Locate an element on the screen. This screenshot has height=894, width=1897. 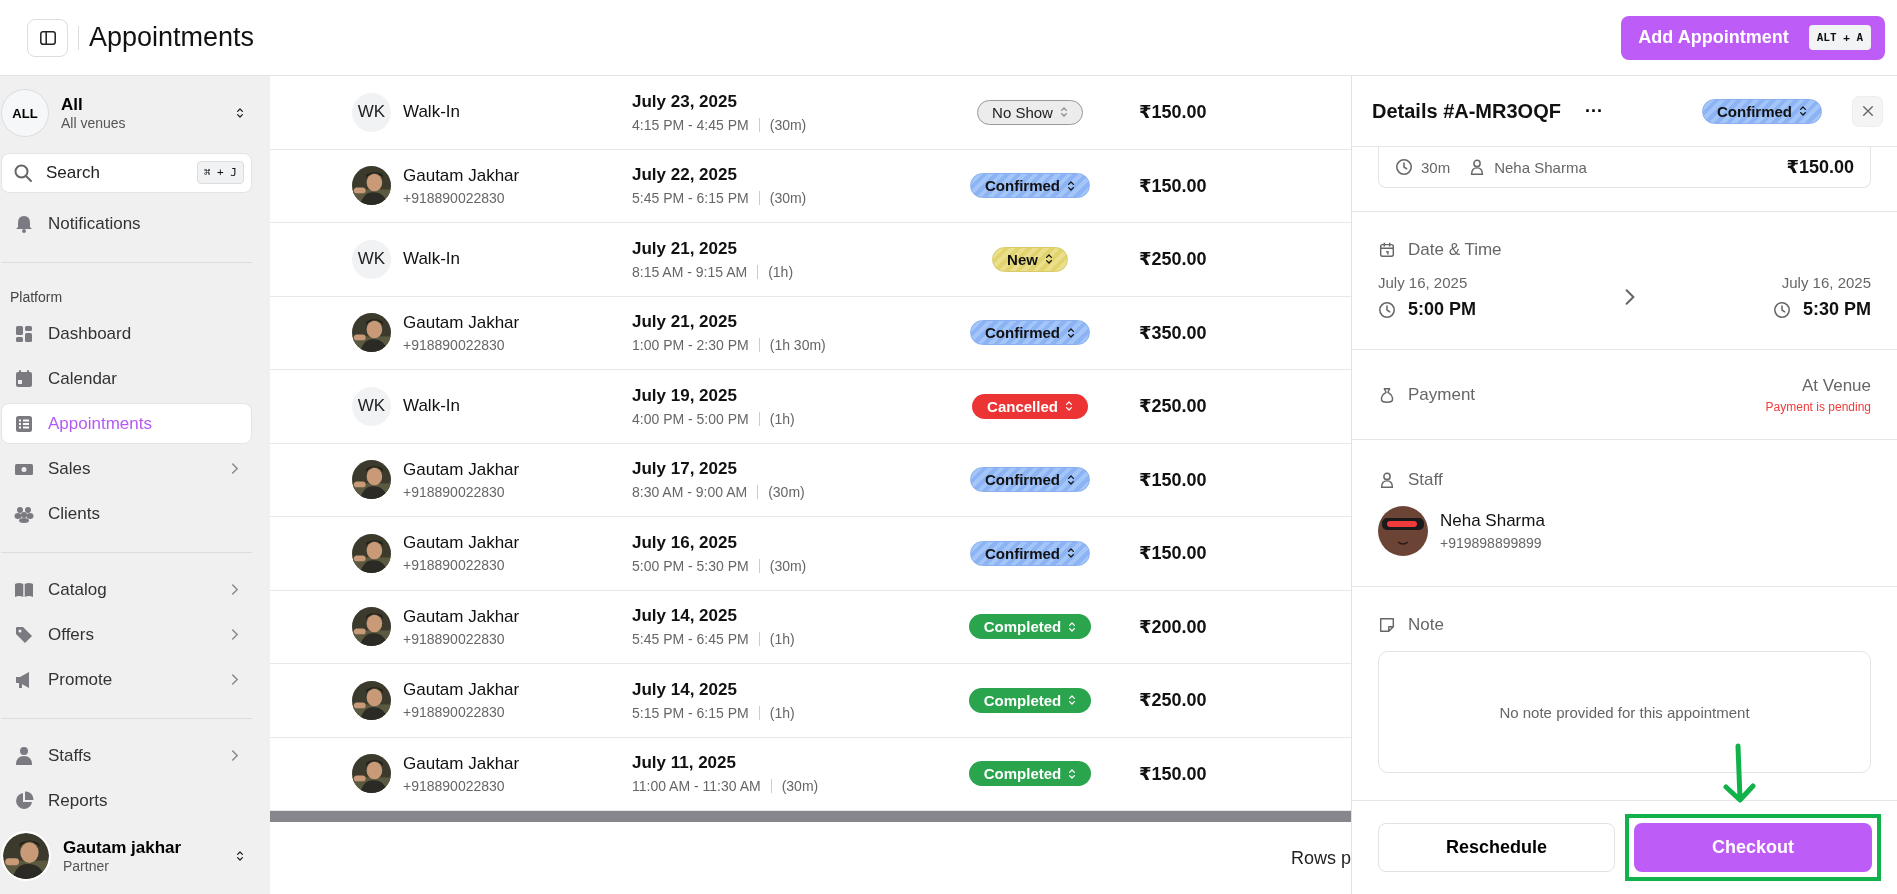
appointment-date: July 14, 2025 is located at coordinates (685, 616).